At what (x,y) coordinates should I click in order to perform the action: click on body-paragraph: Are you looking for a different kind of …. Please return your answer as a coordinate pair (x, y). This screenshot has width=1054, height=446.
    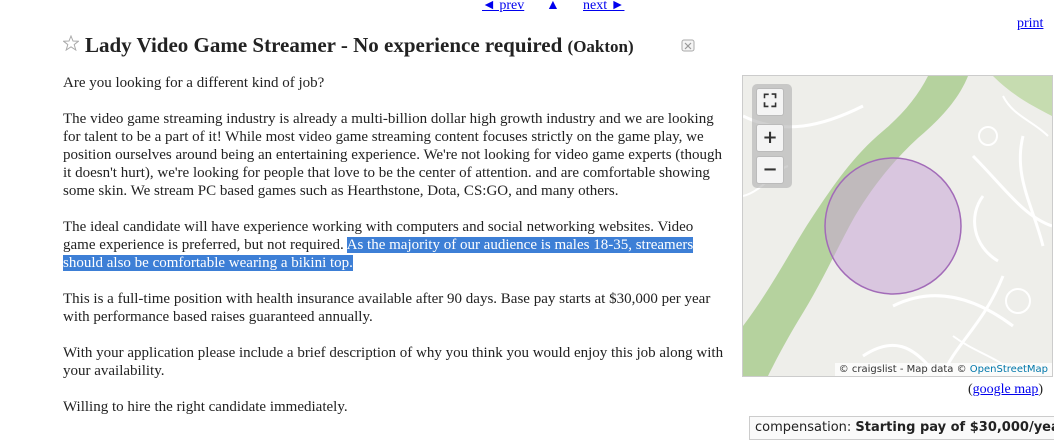
    Looking at the image, I should click on (194, 83).